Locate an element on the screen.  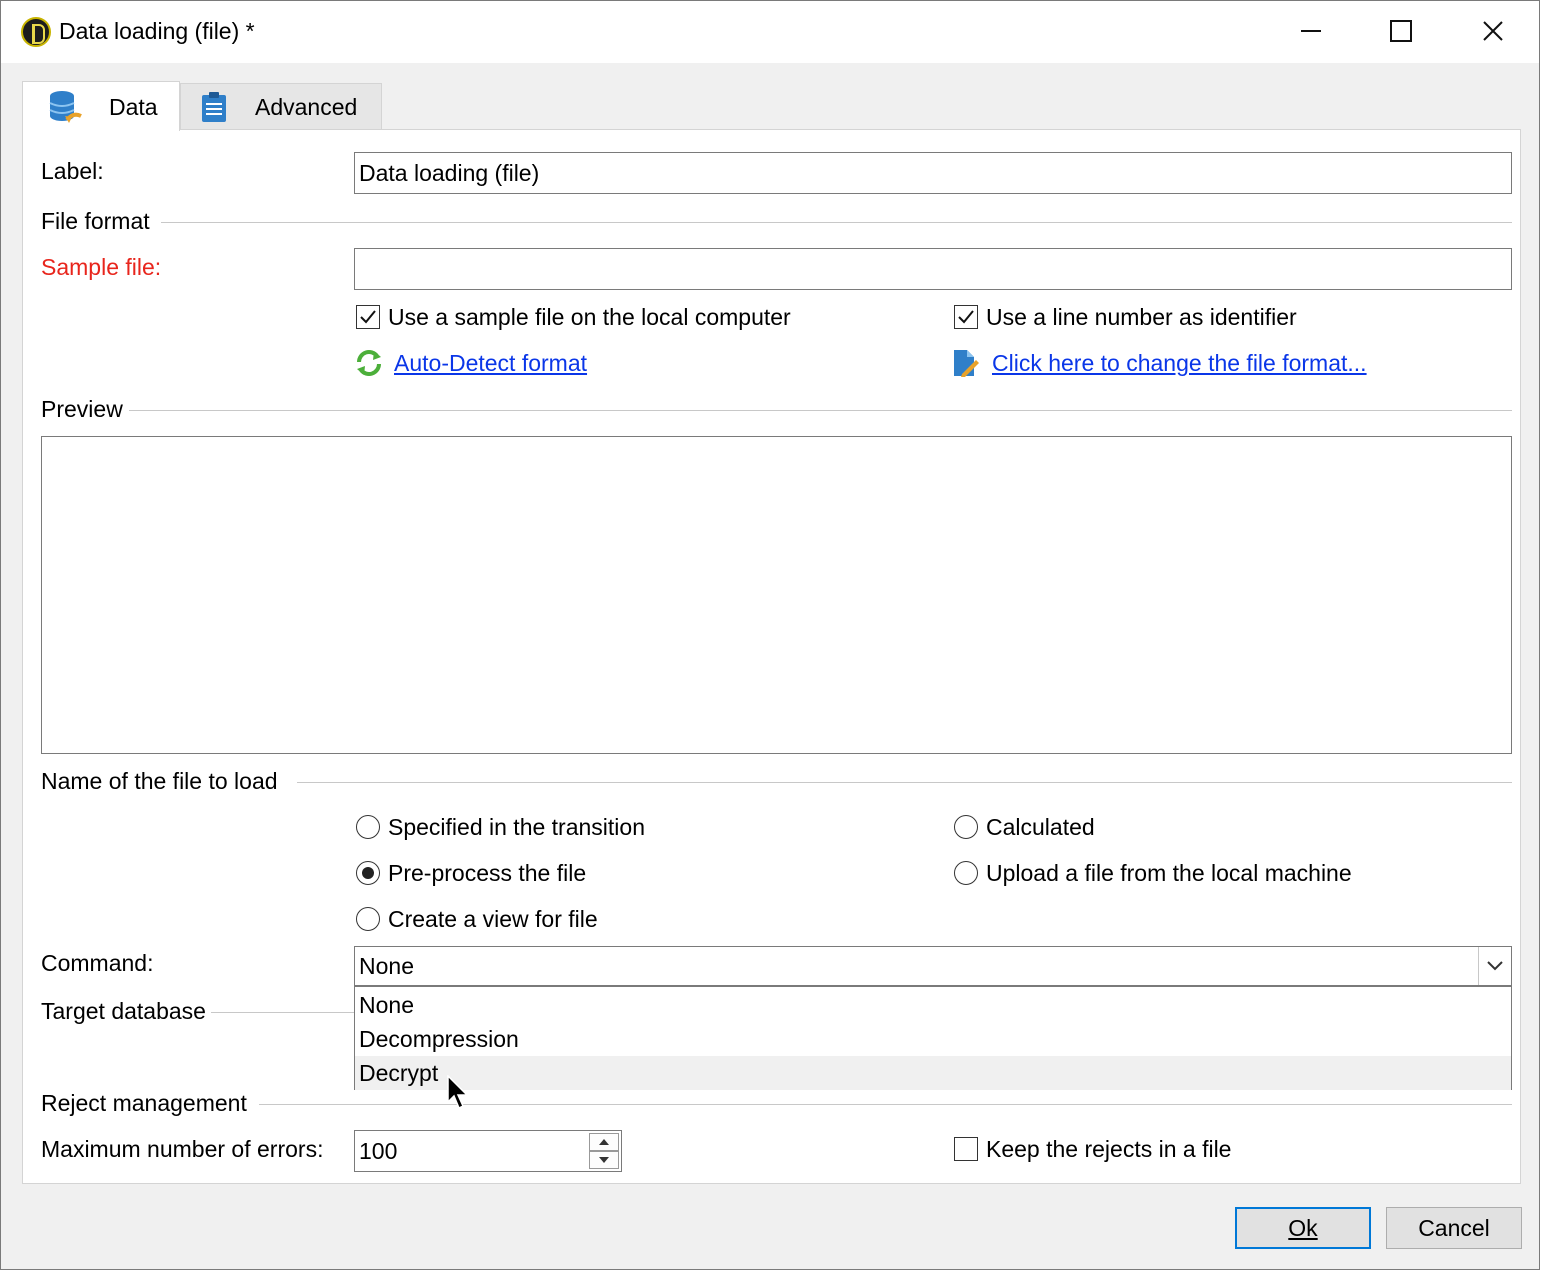
edit-document-icon is located at coordinates (966, 363).